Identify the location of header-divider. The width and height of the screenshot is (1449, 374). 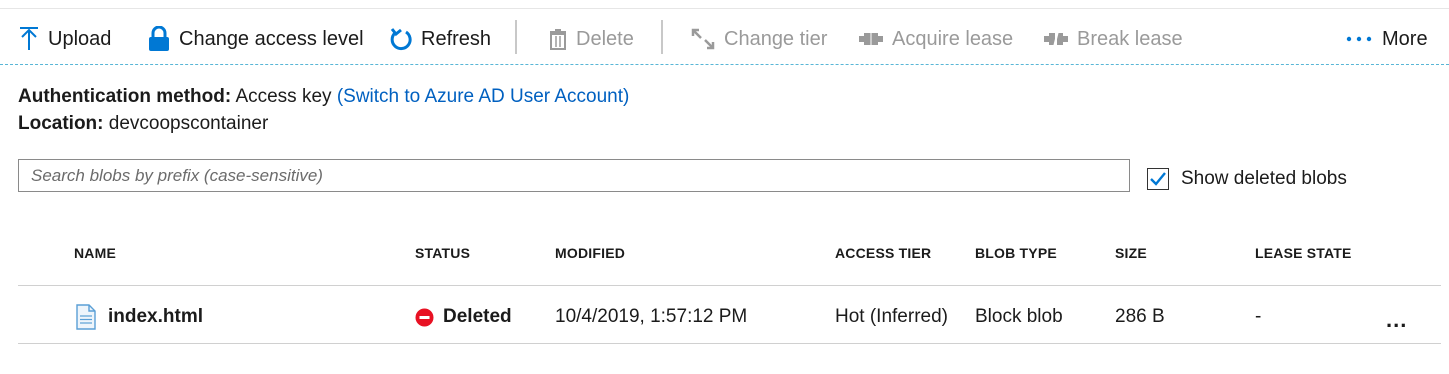
(729, 285).